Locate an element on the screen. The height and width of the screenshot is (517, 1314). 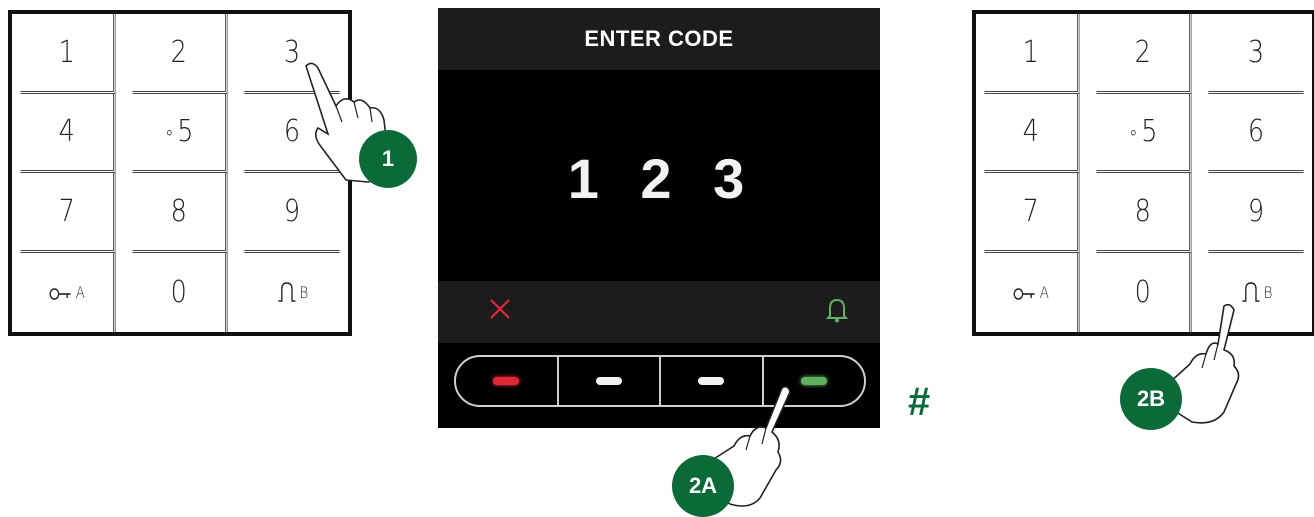
key-b-button: B is located at coordinates (291, 293).